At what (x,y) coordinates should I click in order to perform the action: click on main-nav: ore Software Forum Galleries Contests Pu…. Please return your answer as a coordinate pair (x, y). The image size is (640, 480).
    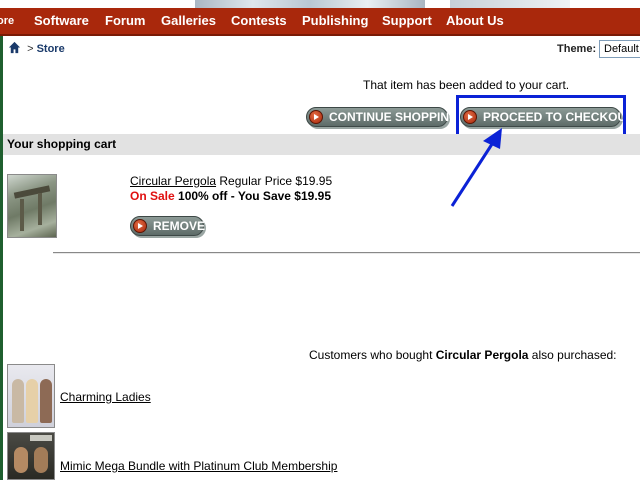
    Looking at the image, I should click on (320, 22).